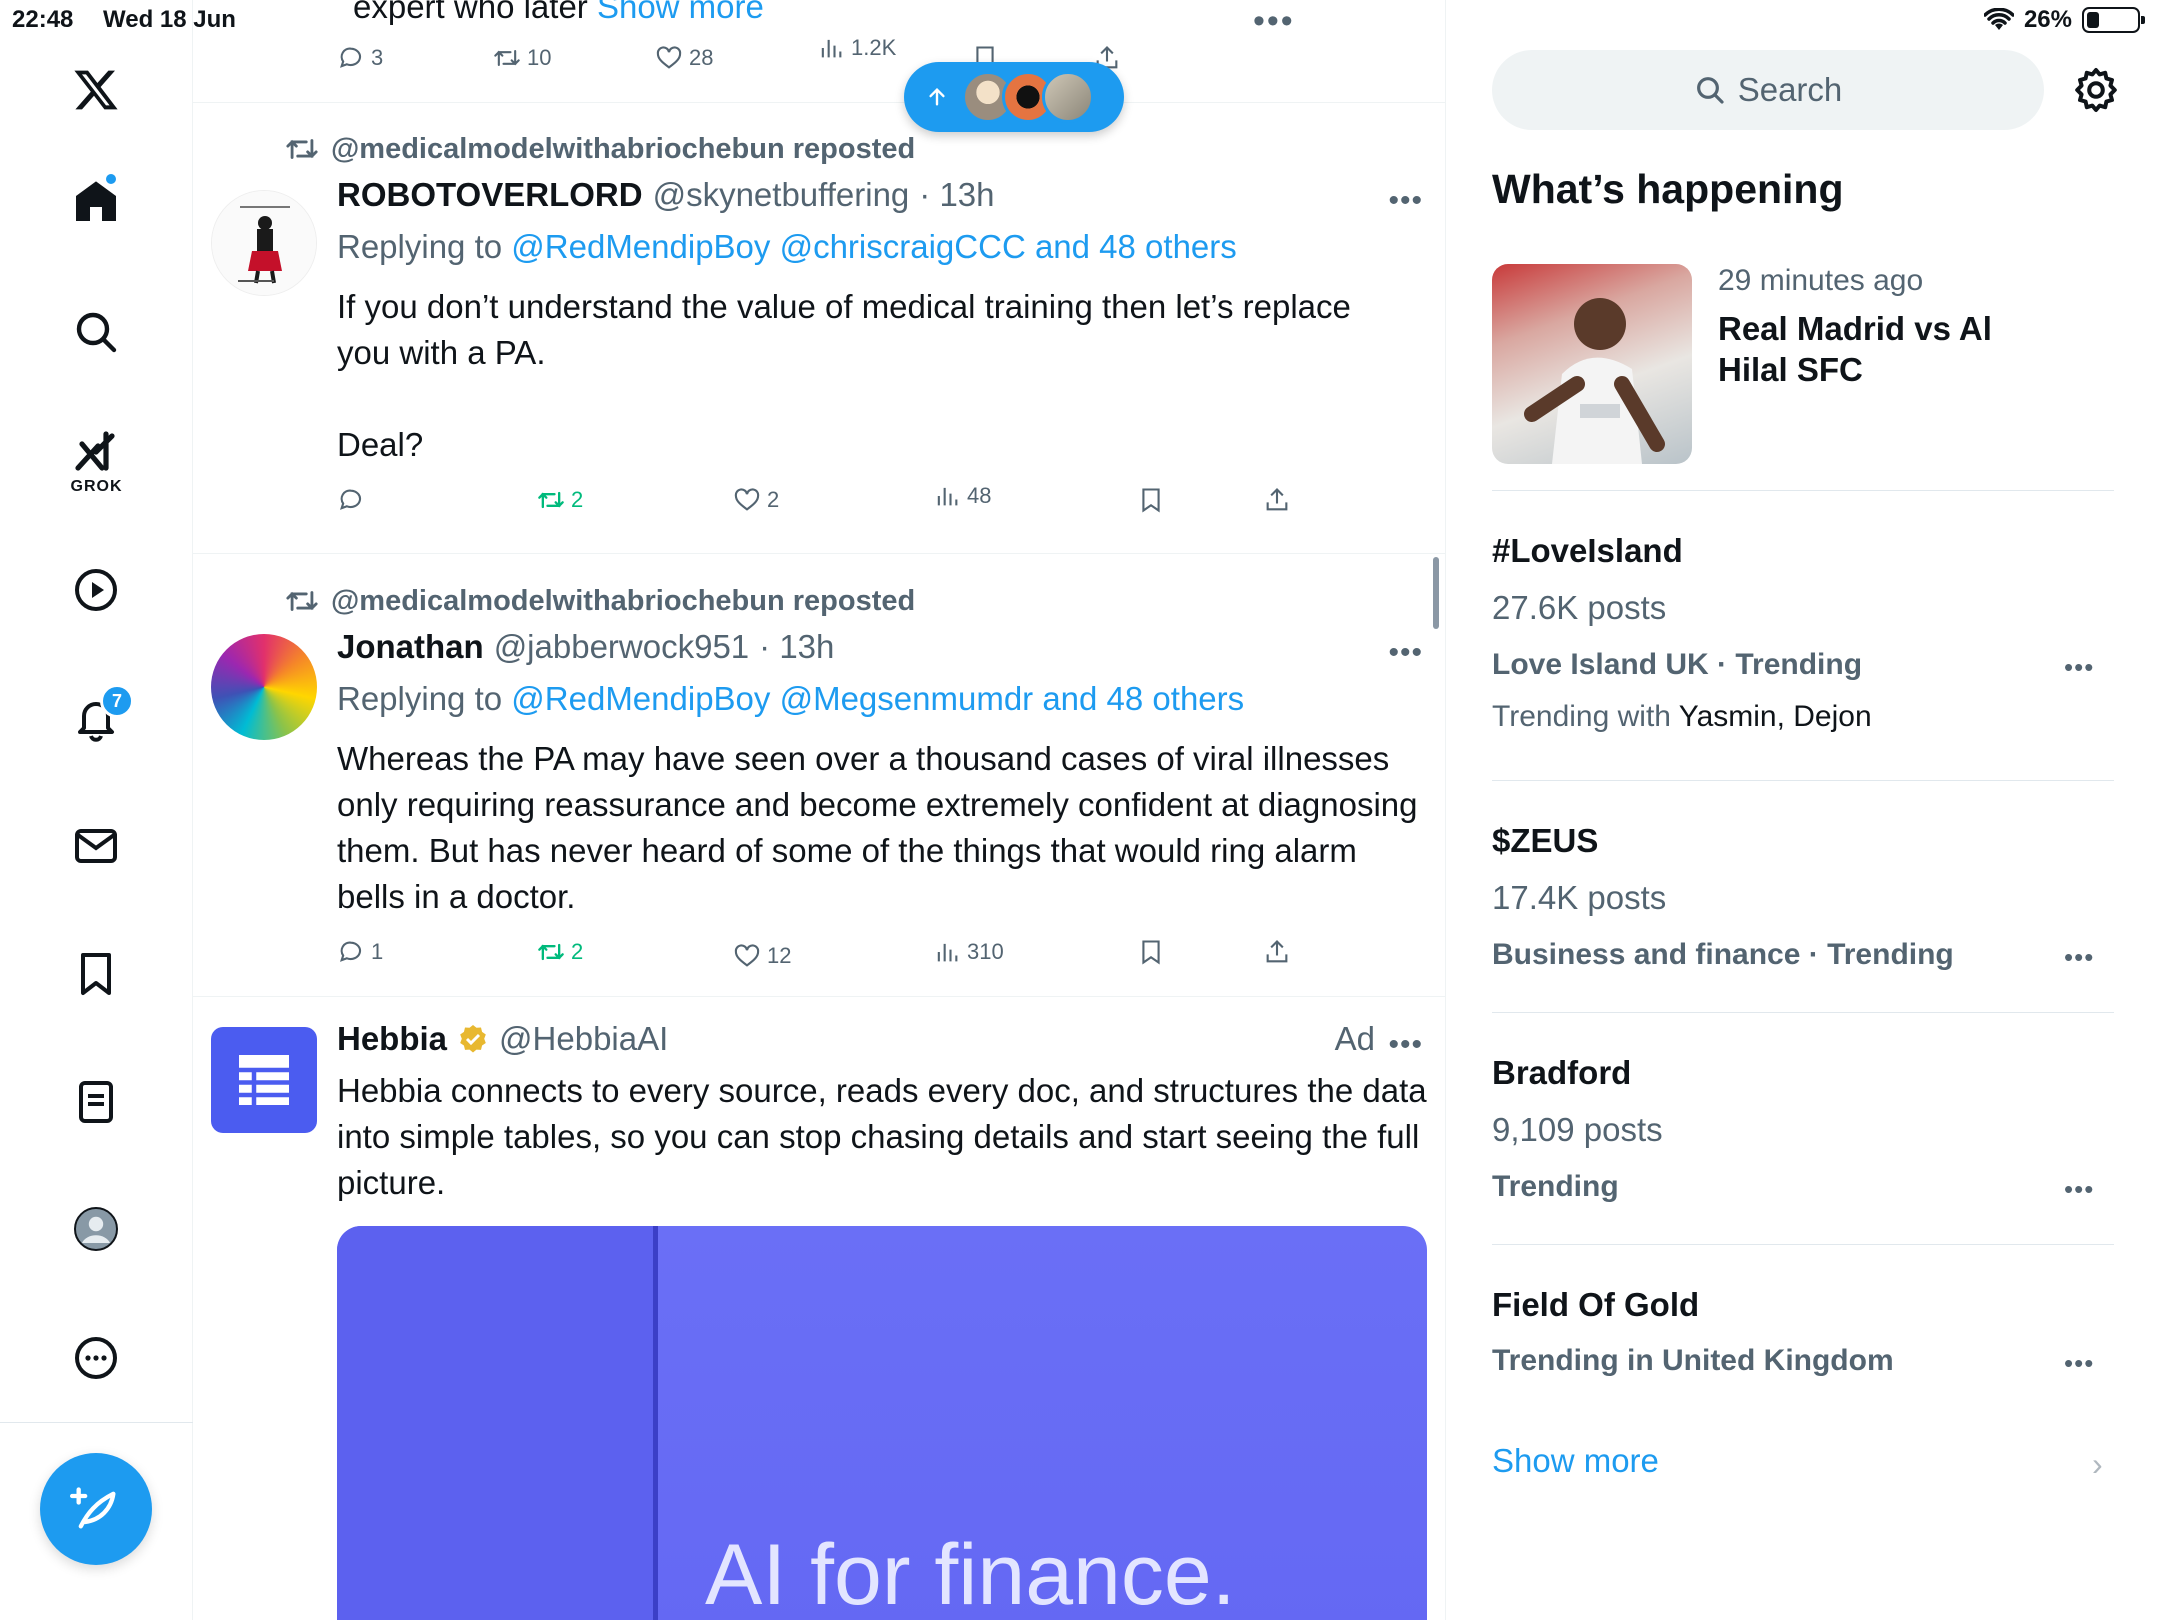  What do you see at coordinates (947, 496) in the screenshot?
I see `views-chart-icon` at bounding box center [947, 496].